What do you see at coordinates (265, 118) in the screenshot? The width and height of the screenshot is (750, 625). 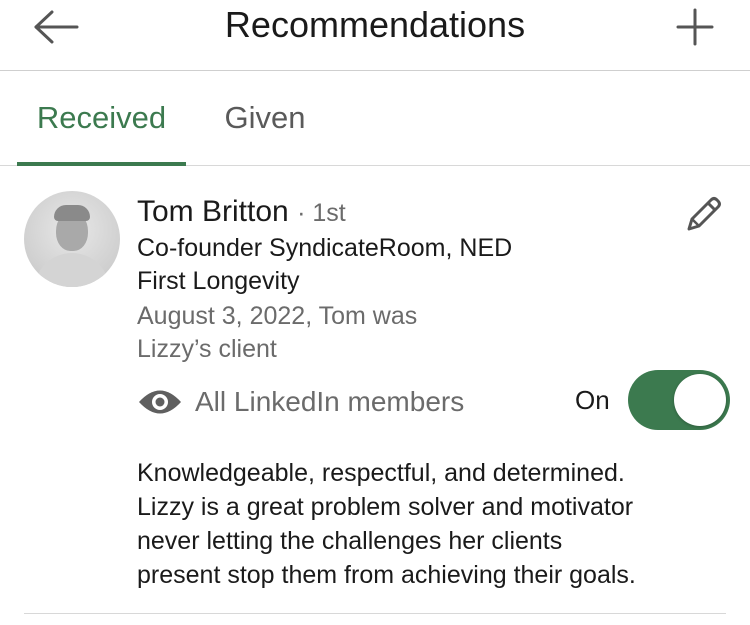 I see `tab-given: Given` at bounding box center [265, 118].